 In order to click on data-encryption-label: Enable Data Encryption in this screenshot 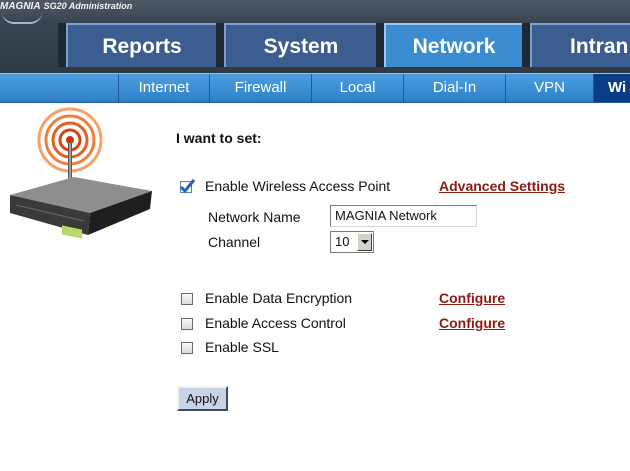, I will do `click(279, 298)`.